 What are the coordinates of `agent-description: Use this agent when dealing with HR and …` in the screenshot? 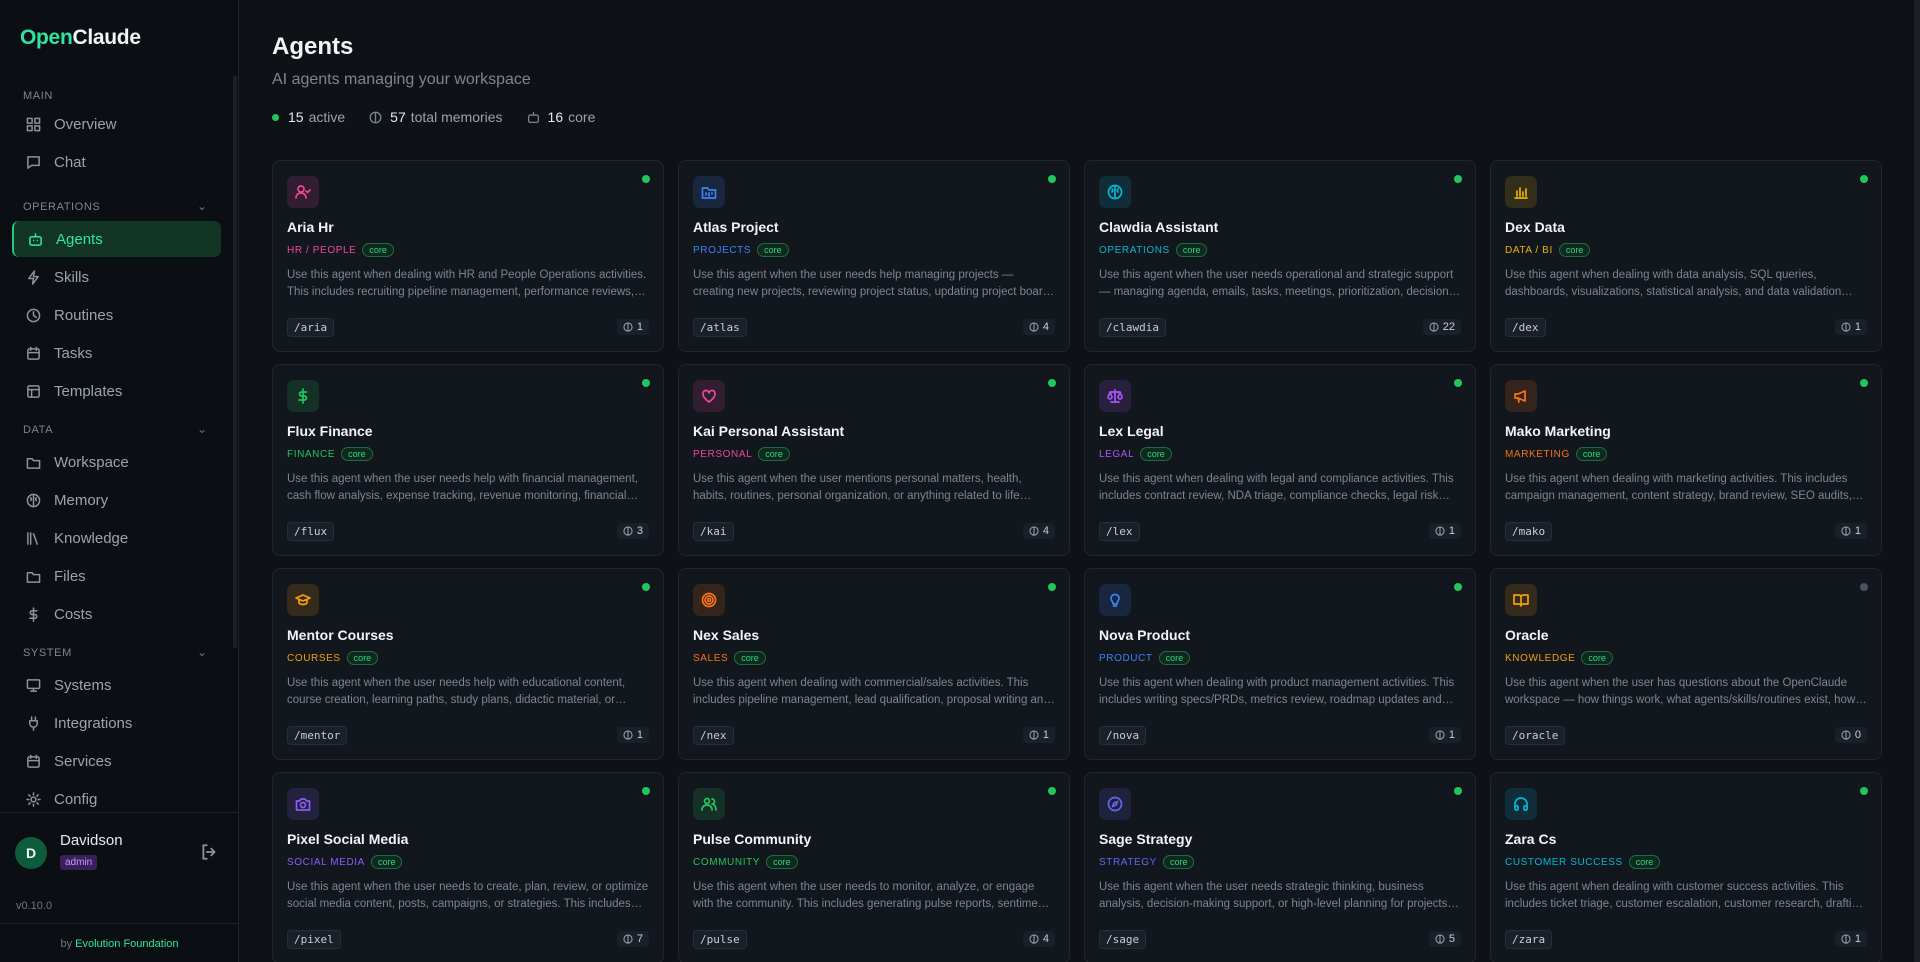 It's located at (467, 283).